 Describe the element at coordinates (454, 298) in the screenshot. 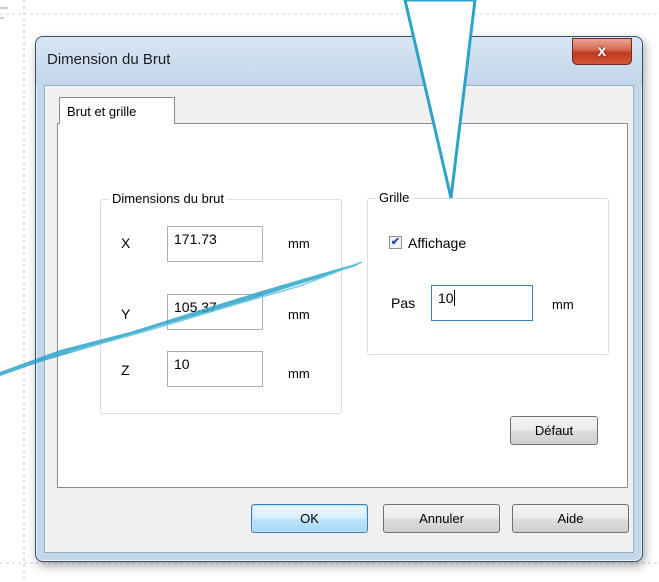

I see `text-caret` at that location.